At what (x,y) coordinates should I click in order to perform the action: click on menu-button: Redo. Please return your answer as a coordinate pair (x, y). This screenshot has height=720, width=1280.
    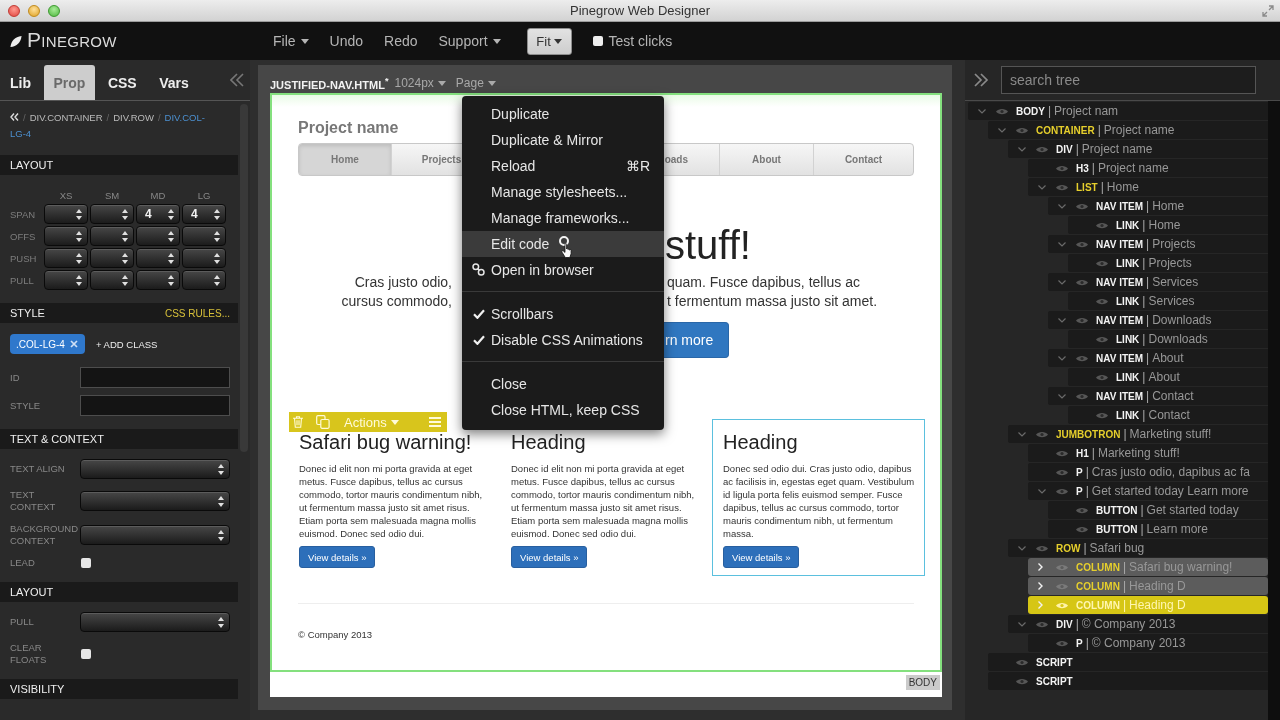
    Looking at the image, I should click on (401, 41).